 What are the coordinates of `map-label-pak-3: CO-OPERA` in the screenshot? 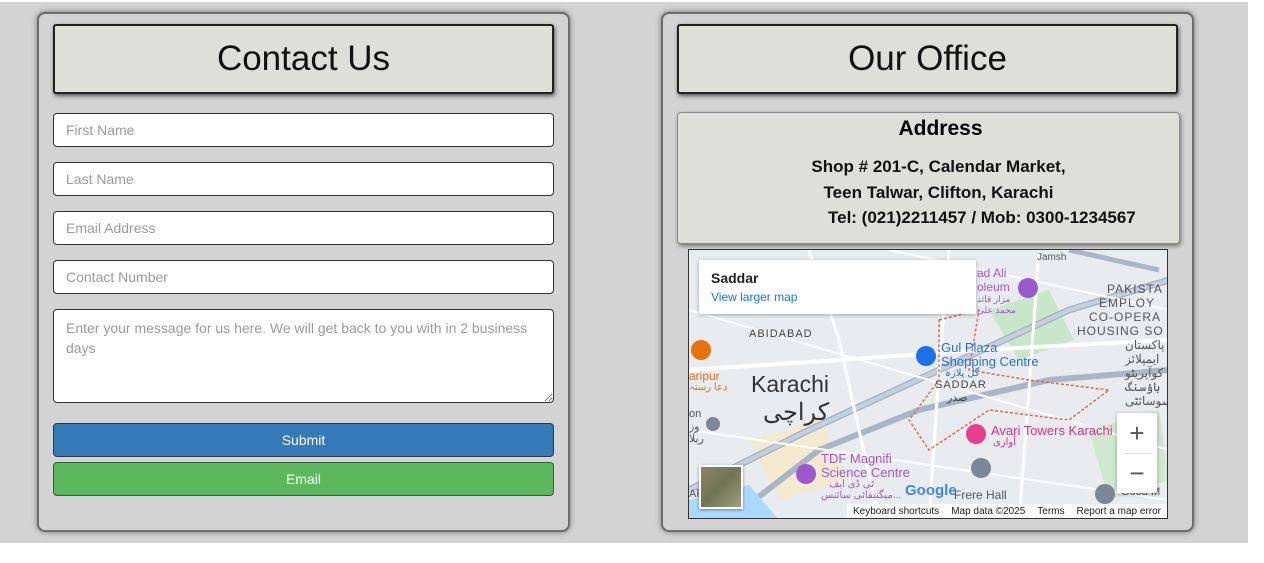 It's located at (1125, 317).